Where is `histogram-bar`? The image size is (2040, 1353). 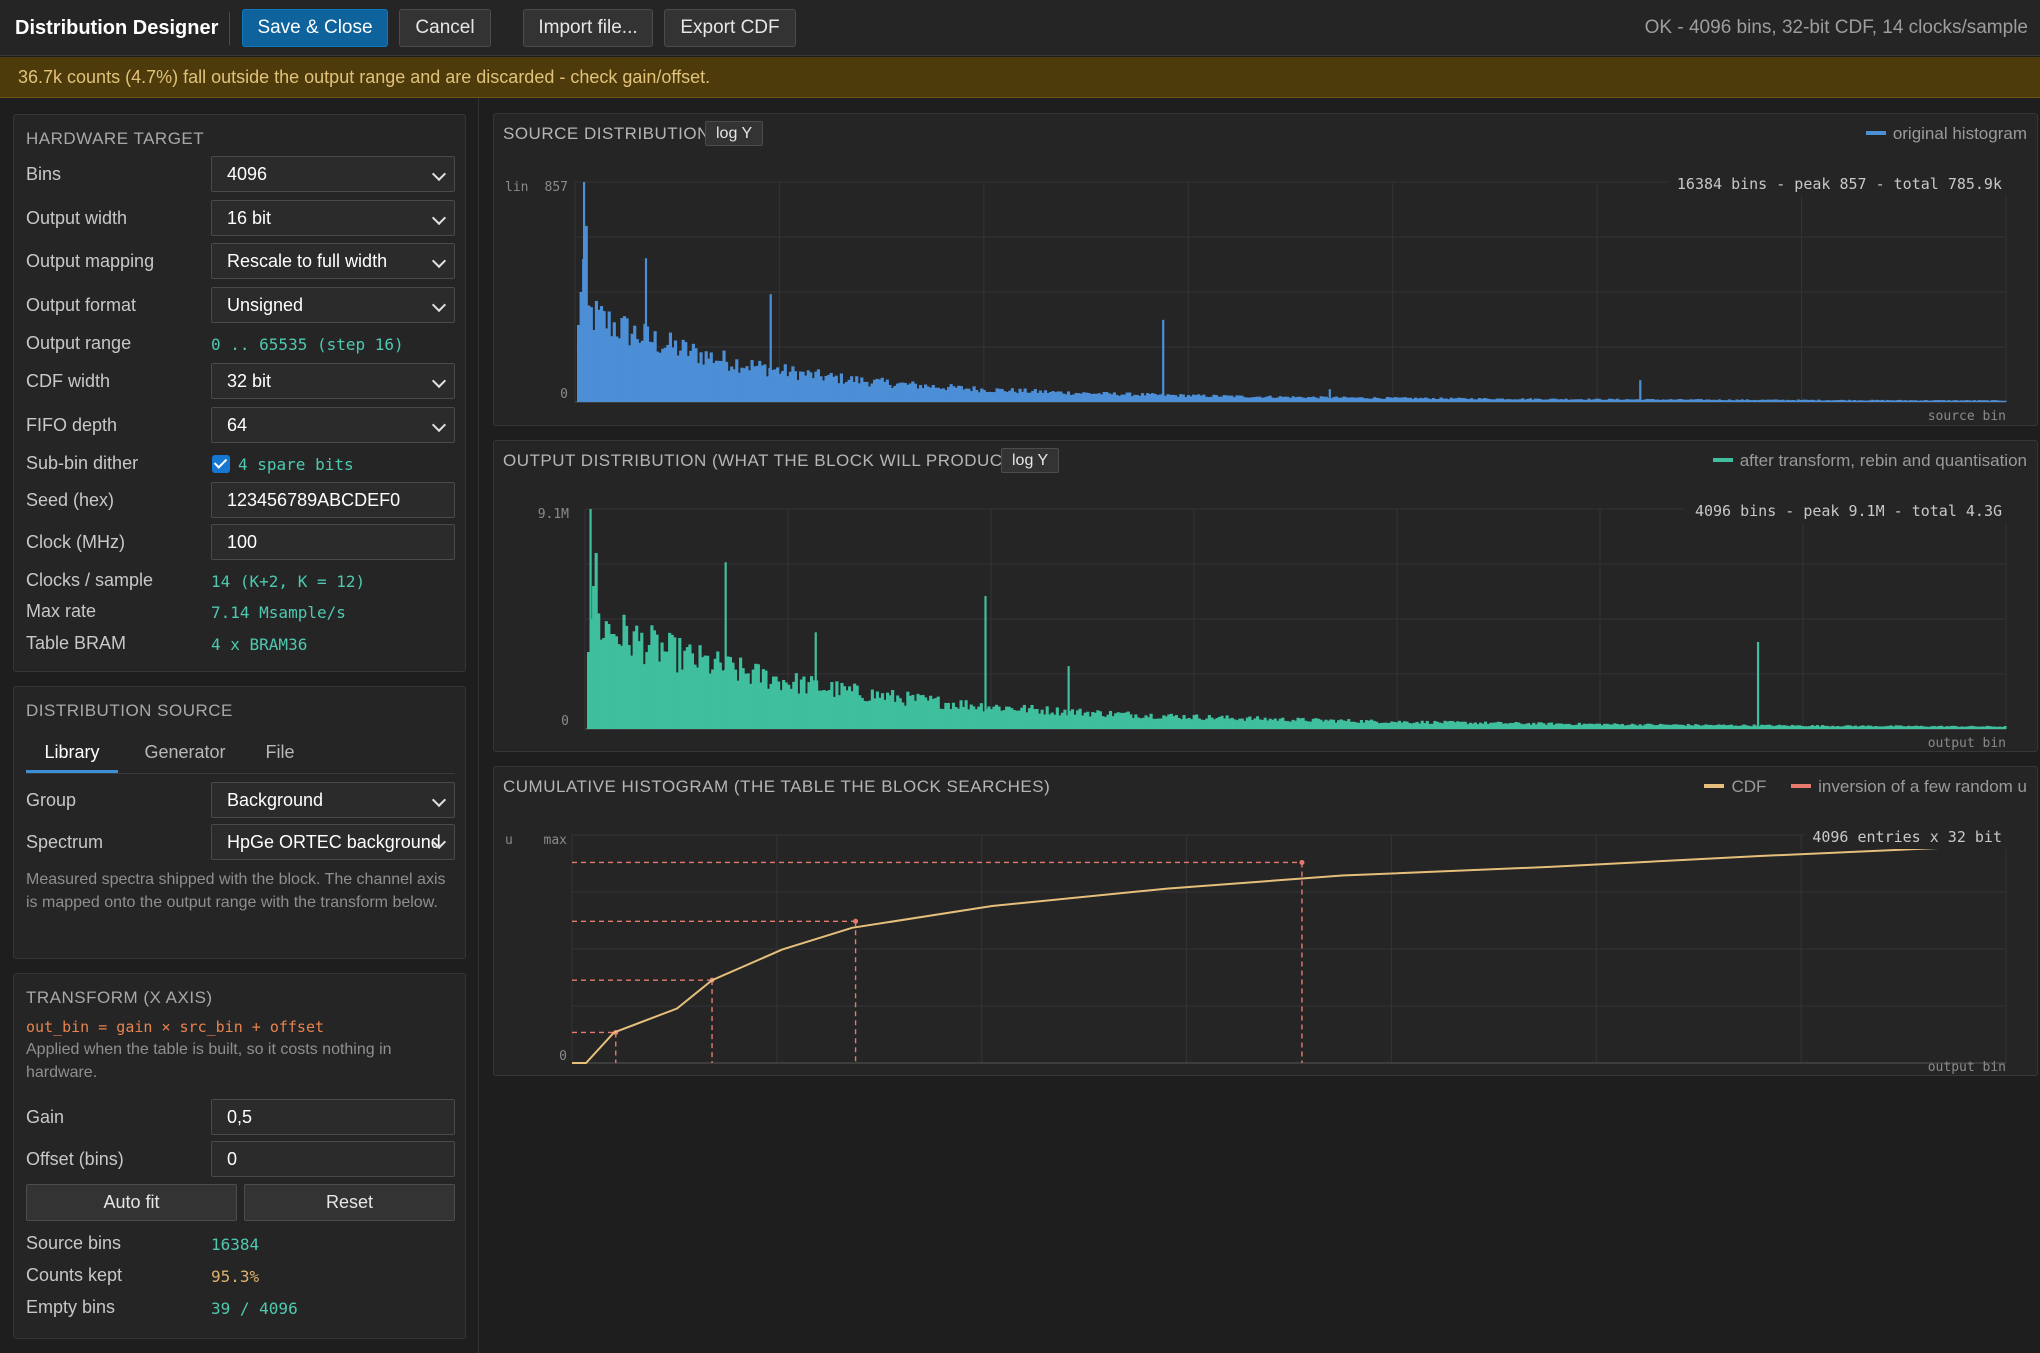
histogram-bar is located at coordinates (2005, 727).